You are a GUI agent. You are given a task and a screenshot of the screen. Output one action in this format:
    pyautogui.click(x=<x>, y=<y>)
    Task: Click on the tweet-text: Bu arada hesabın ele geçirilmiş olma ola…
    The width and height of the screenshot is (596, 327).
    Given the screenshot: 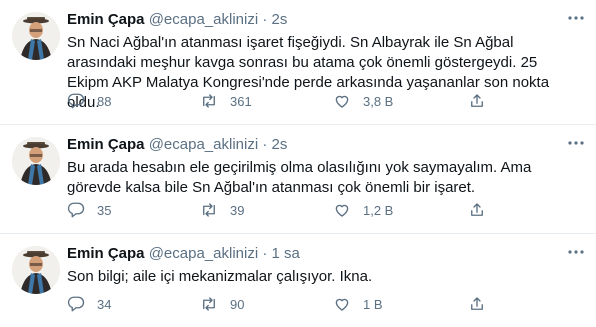 What is the action you would take?
    pyautogui.click(x=299, y=177)
    